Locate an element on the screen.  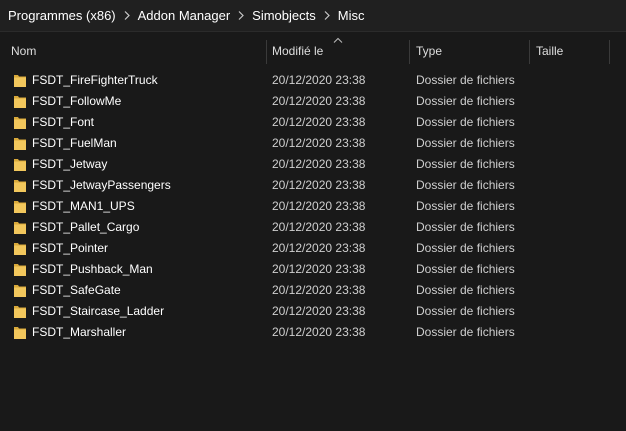
file-name: FSDT_FuelMan is located at coordinates (74, 143).